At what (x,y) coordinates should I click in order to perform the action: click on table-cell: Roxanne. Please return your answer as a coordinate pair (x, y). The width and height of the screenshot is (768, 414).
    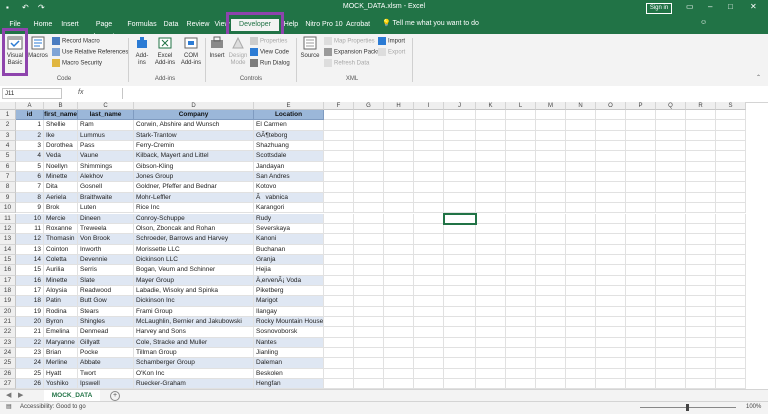
    Looking at the image, I should click on (61, 229).